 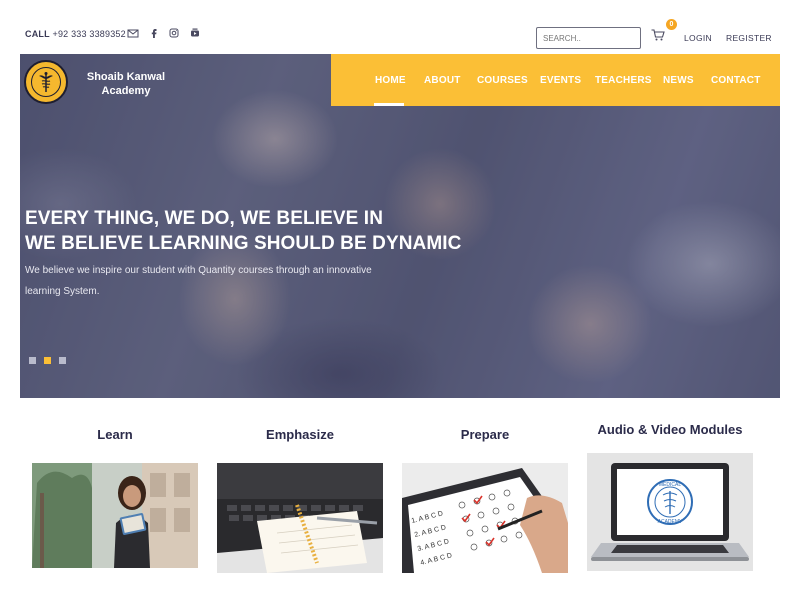 What do you see at coordinates (389, 104) in the screenshot?
I see `nav-active-indicator` at bounding box center [389, 104].